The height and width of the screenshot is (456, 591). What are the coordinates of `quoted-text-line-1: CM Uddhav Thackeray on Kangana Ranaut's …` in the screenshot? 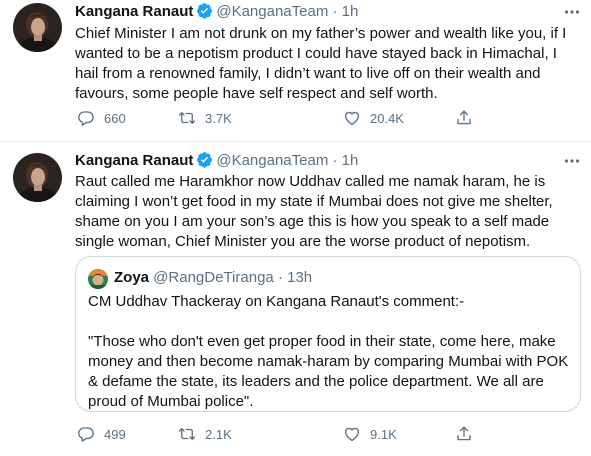 It's located at (276, 301).